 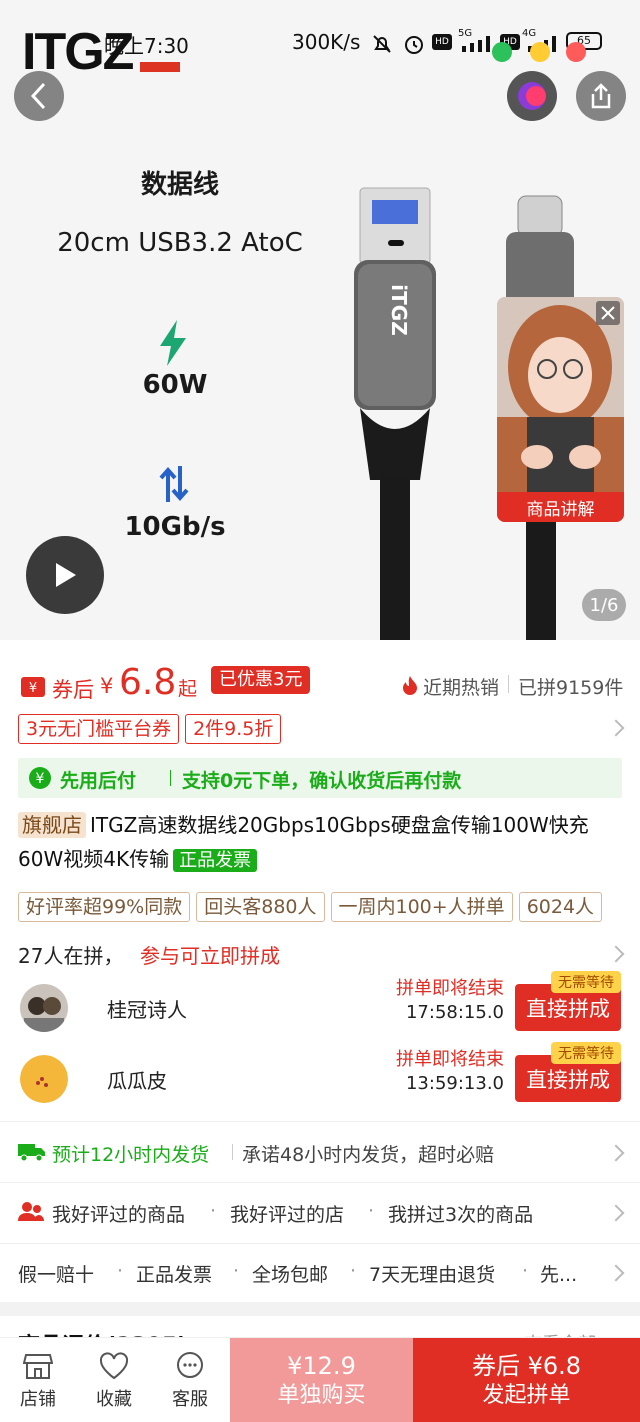 I want to click on chevron-left-icon, so click(x=38, y=96).